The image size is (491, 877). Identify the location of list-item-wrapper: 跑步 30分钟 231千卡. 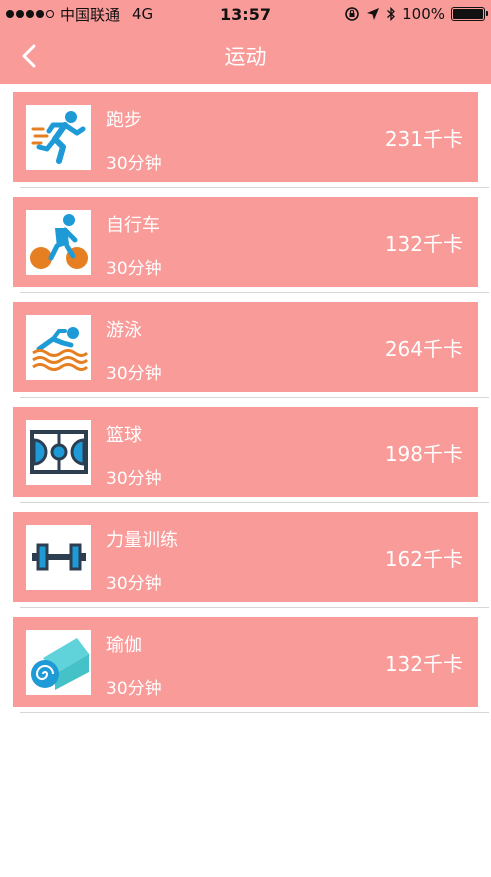
(245, 136).